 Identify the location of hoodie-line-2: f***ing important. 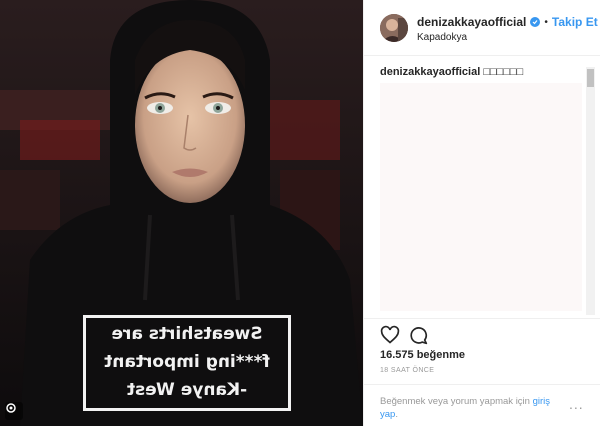
(187, 362).